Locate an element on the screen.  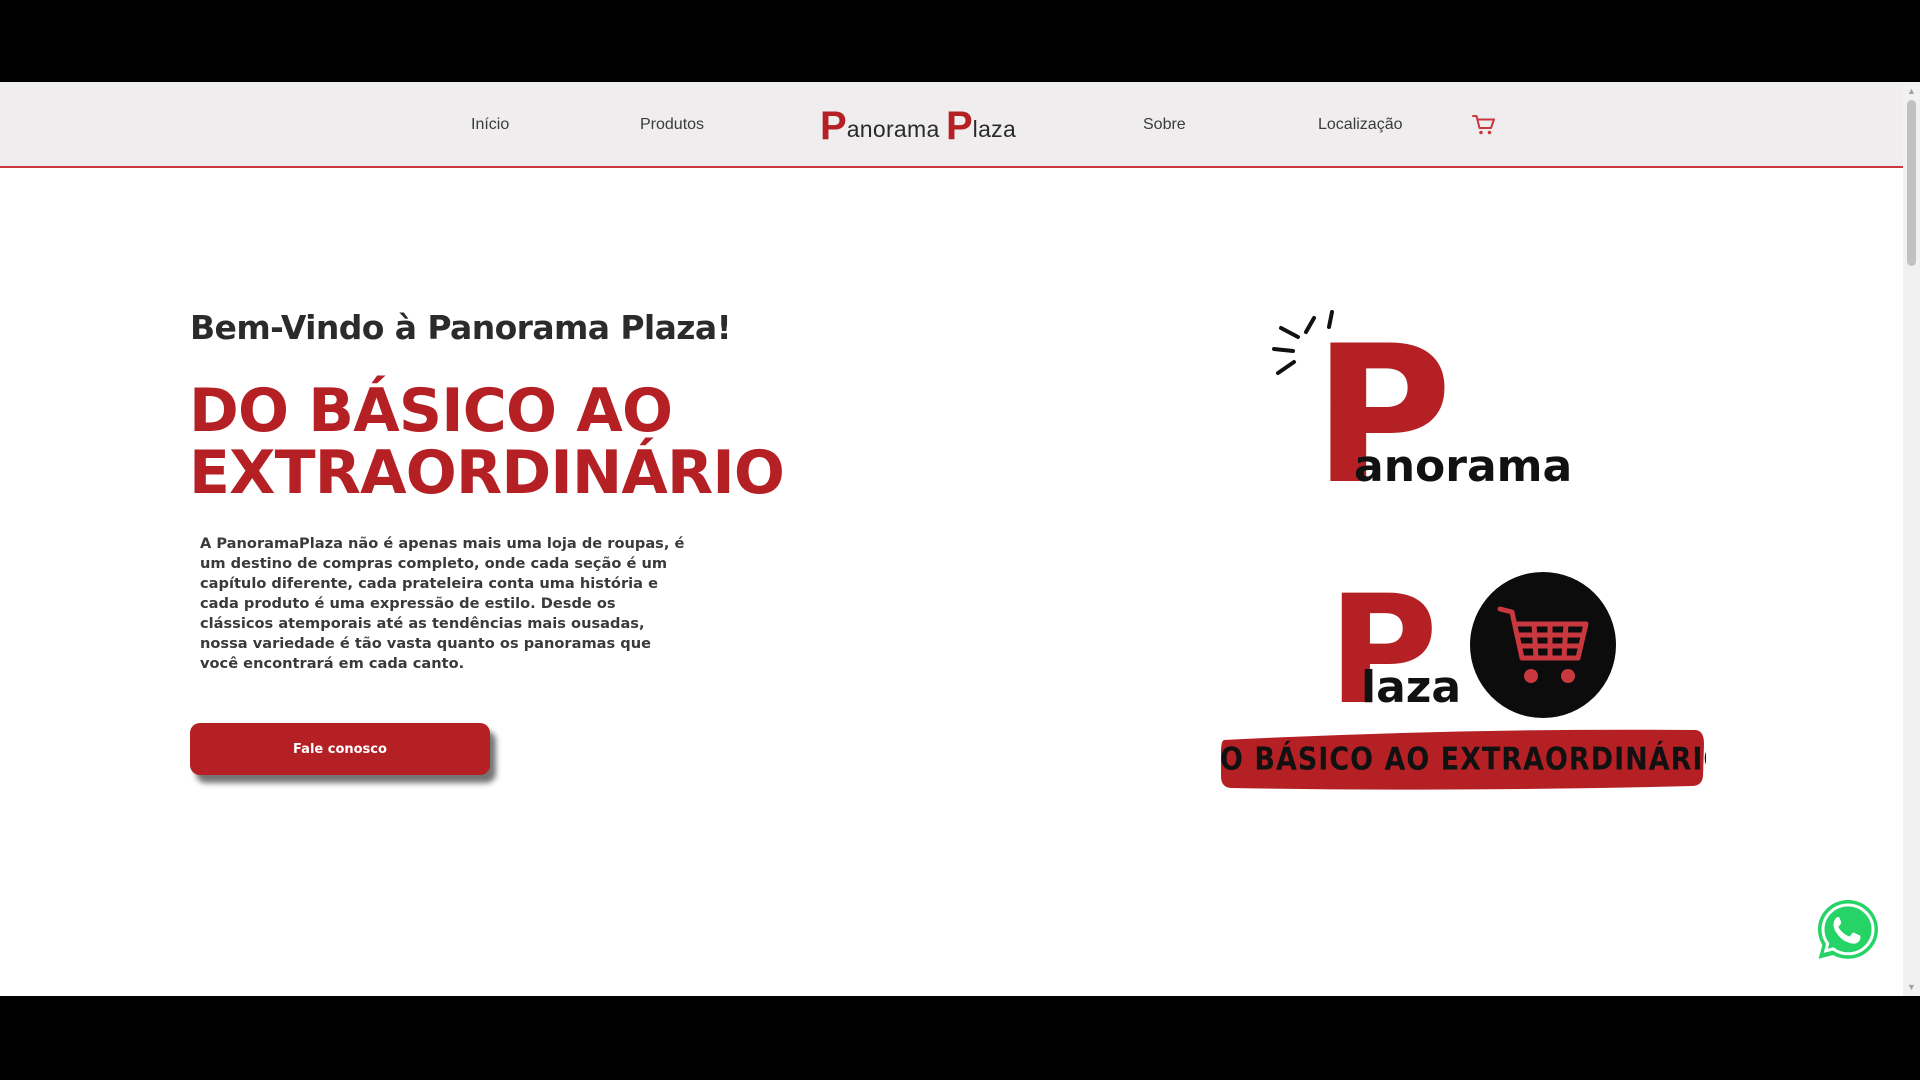
logo-word-laza: laza is located at coordinates (1411, 687).